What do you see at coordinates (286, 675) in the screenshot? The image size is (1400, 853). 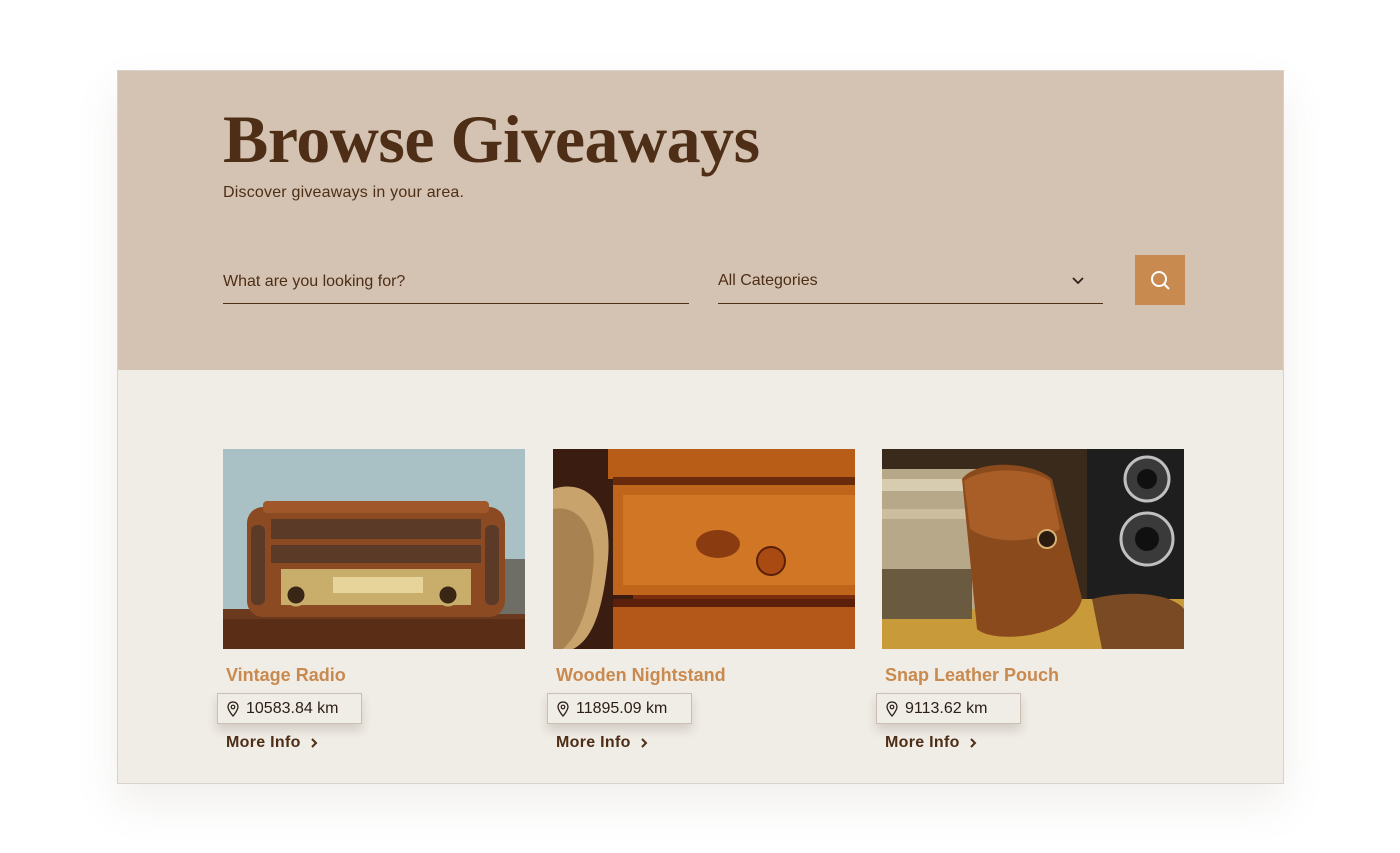 I see `card-title: Vintage Radio` at bounding box center [286, 675].